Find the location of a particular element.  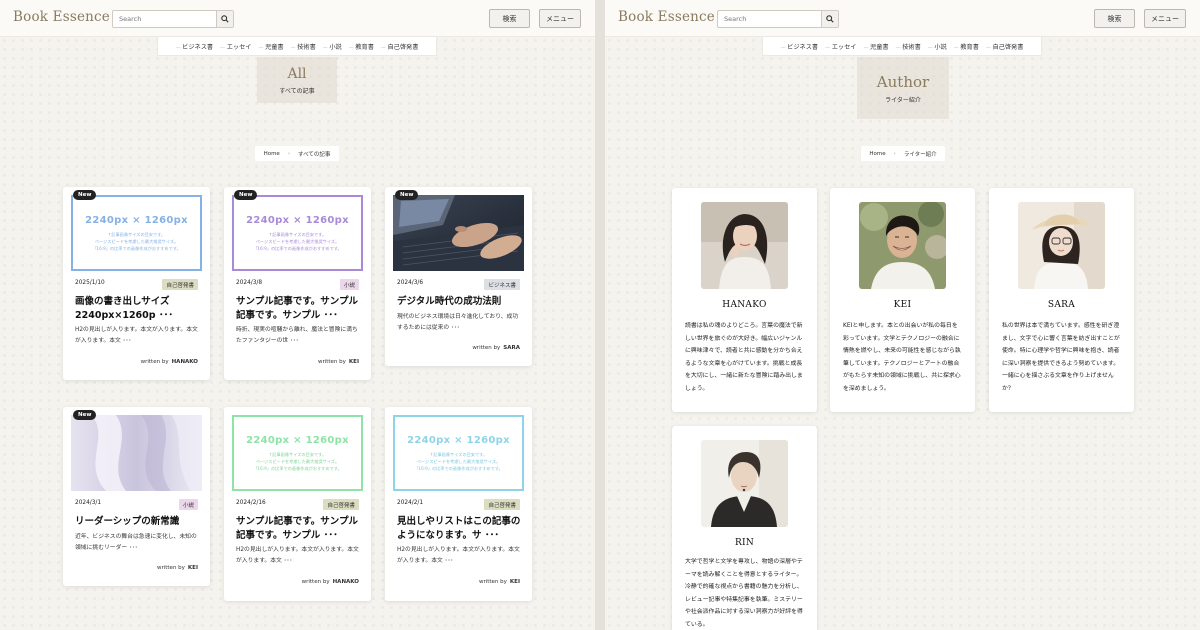

page-title: All is located at coordinates (297, 73).